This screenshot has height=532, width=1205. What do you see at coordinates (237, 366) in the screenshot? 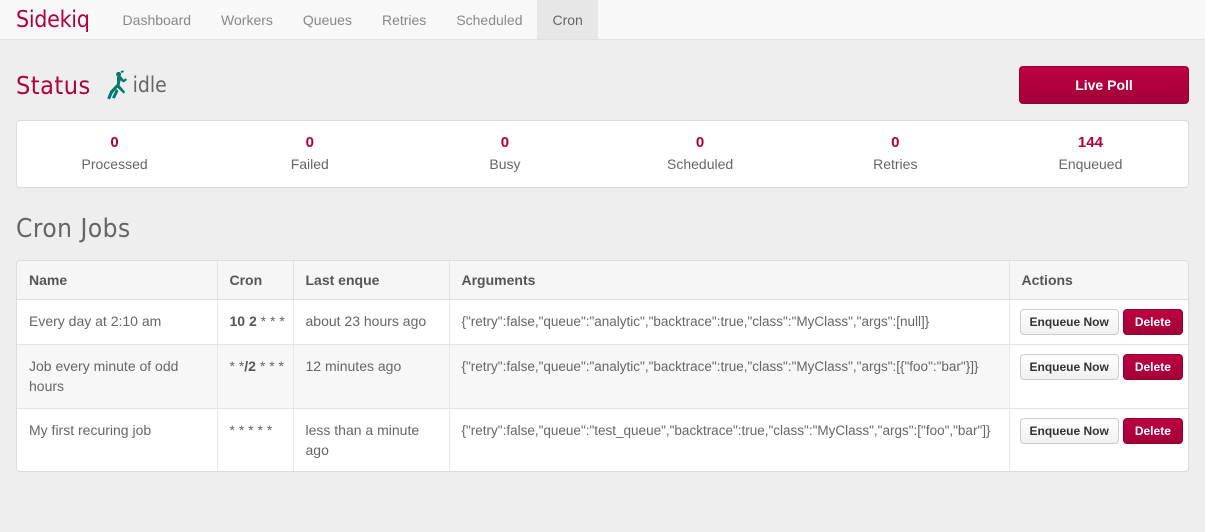
I see `cron-expression-pre: * *` at bounding box center [237, 366].